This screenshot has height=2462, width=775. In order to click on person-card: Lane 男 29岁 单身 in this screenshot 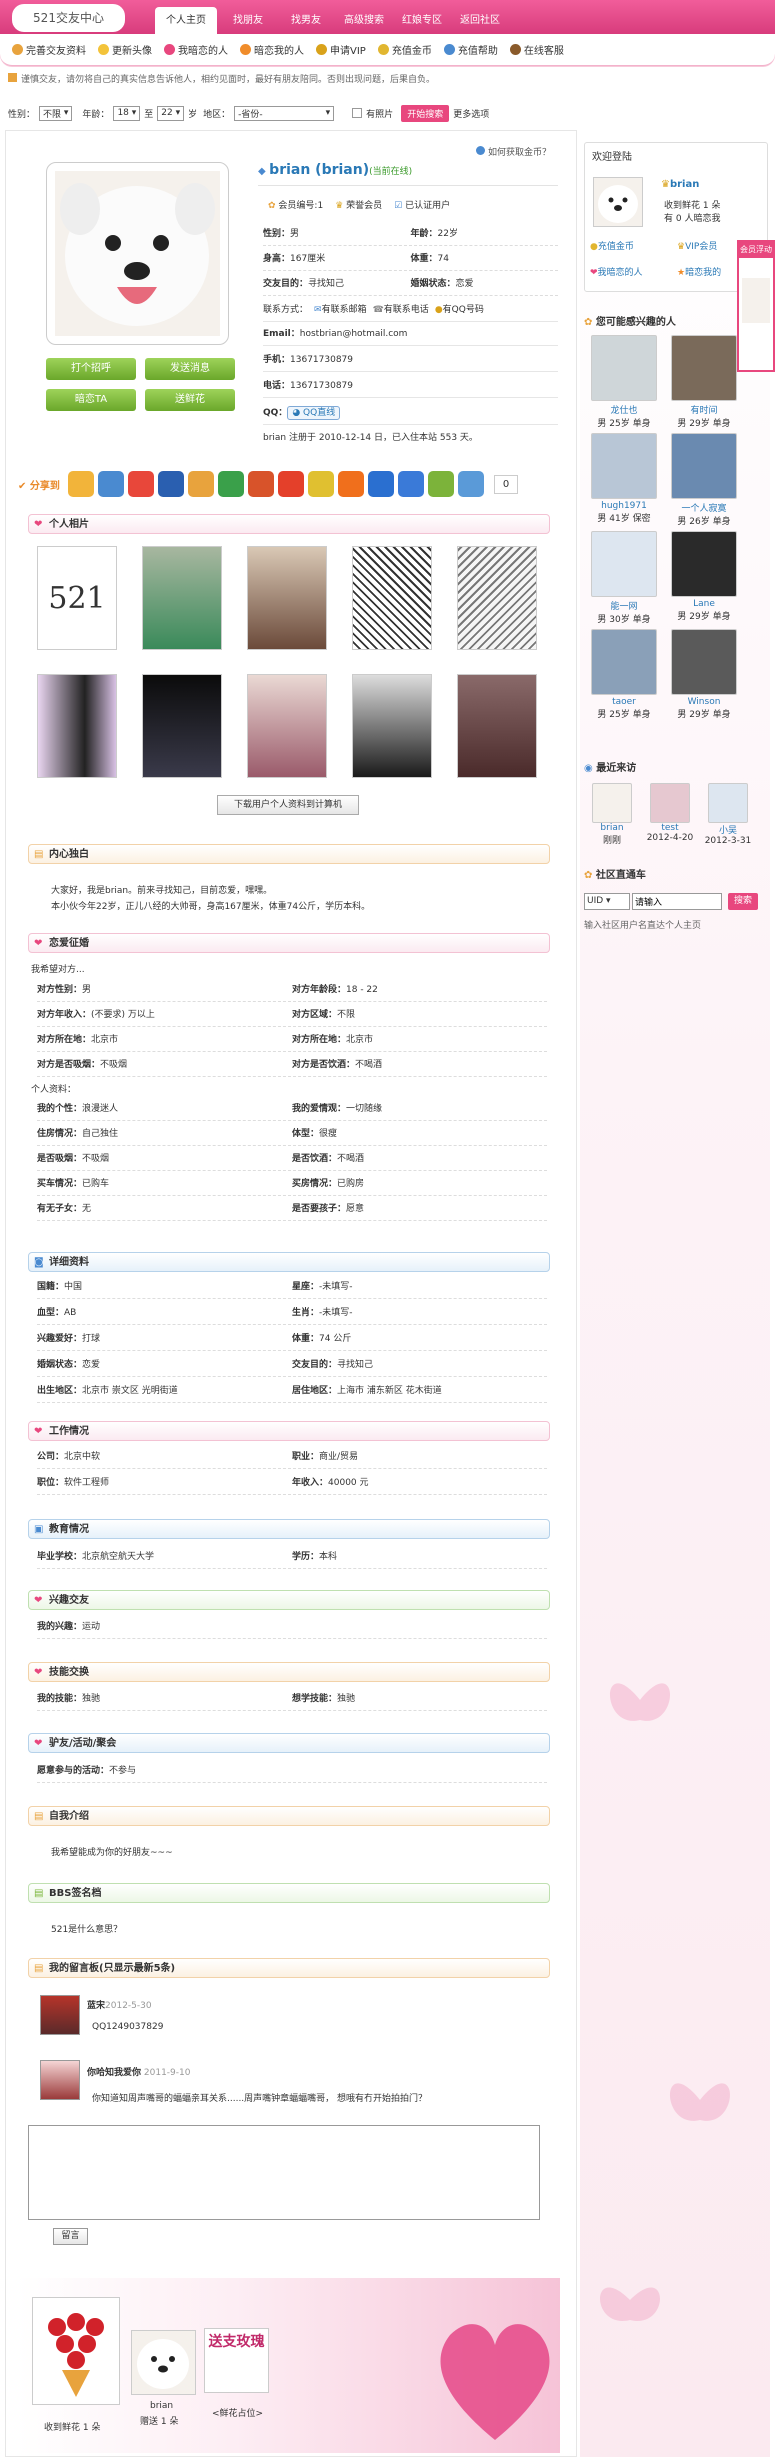, I will do `click(704, 576)`.